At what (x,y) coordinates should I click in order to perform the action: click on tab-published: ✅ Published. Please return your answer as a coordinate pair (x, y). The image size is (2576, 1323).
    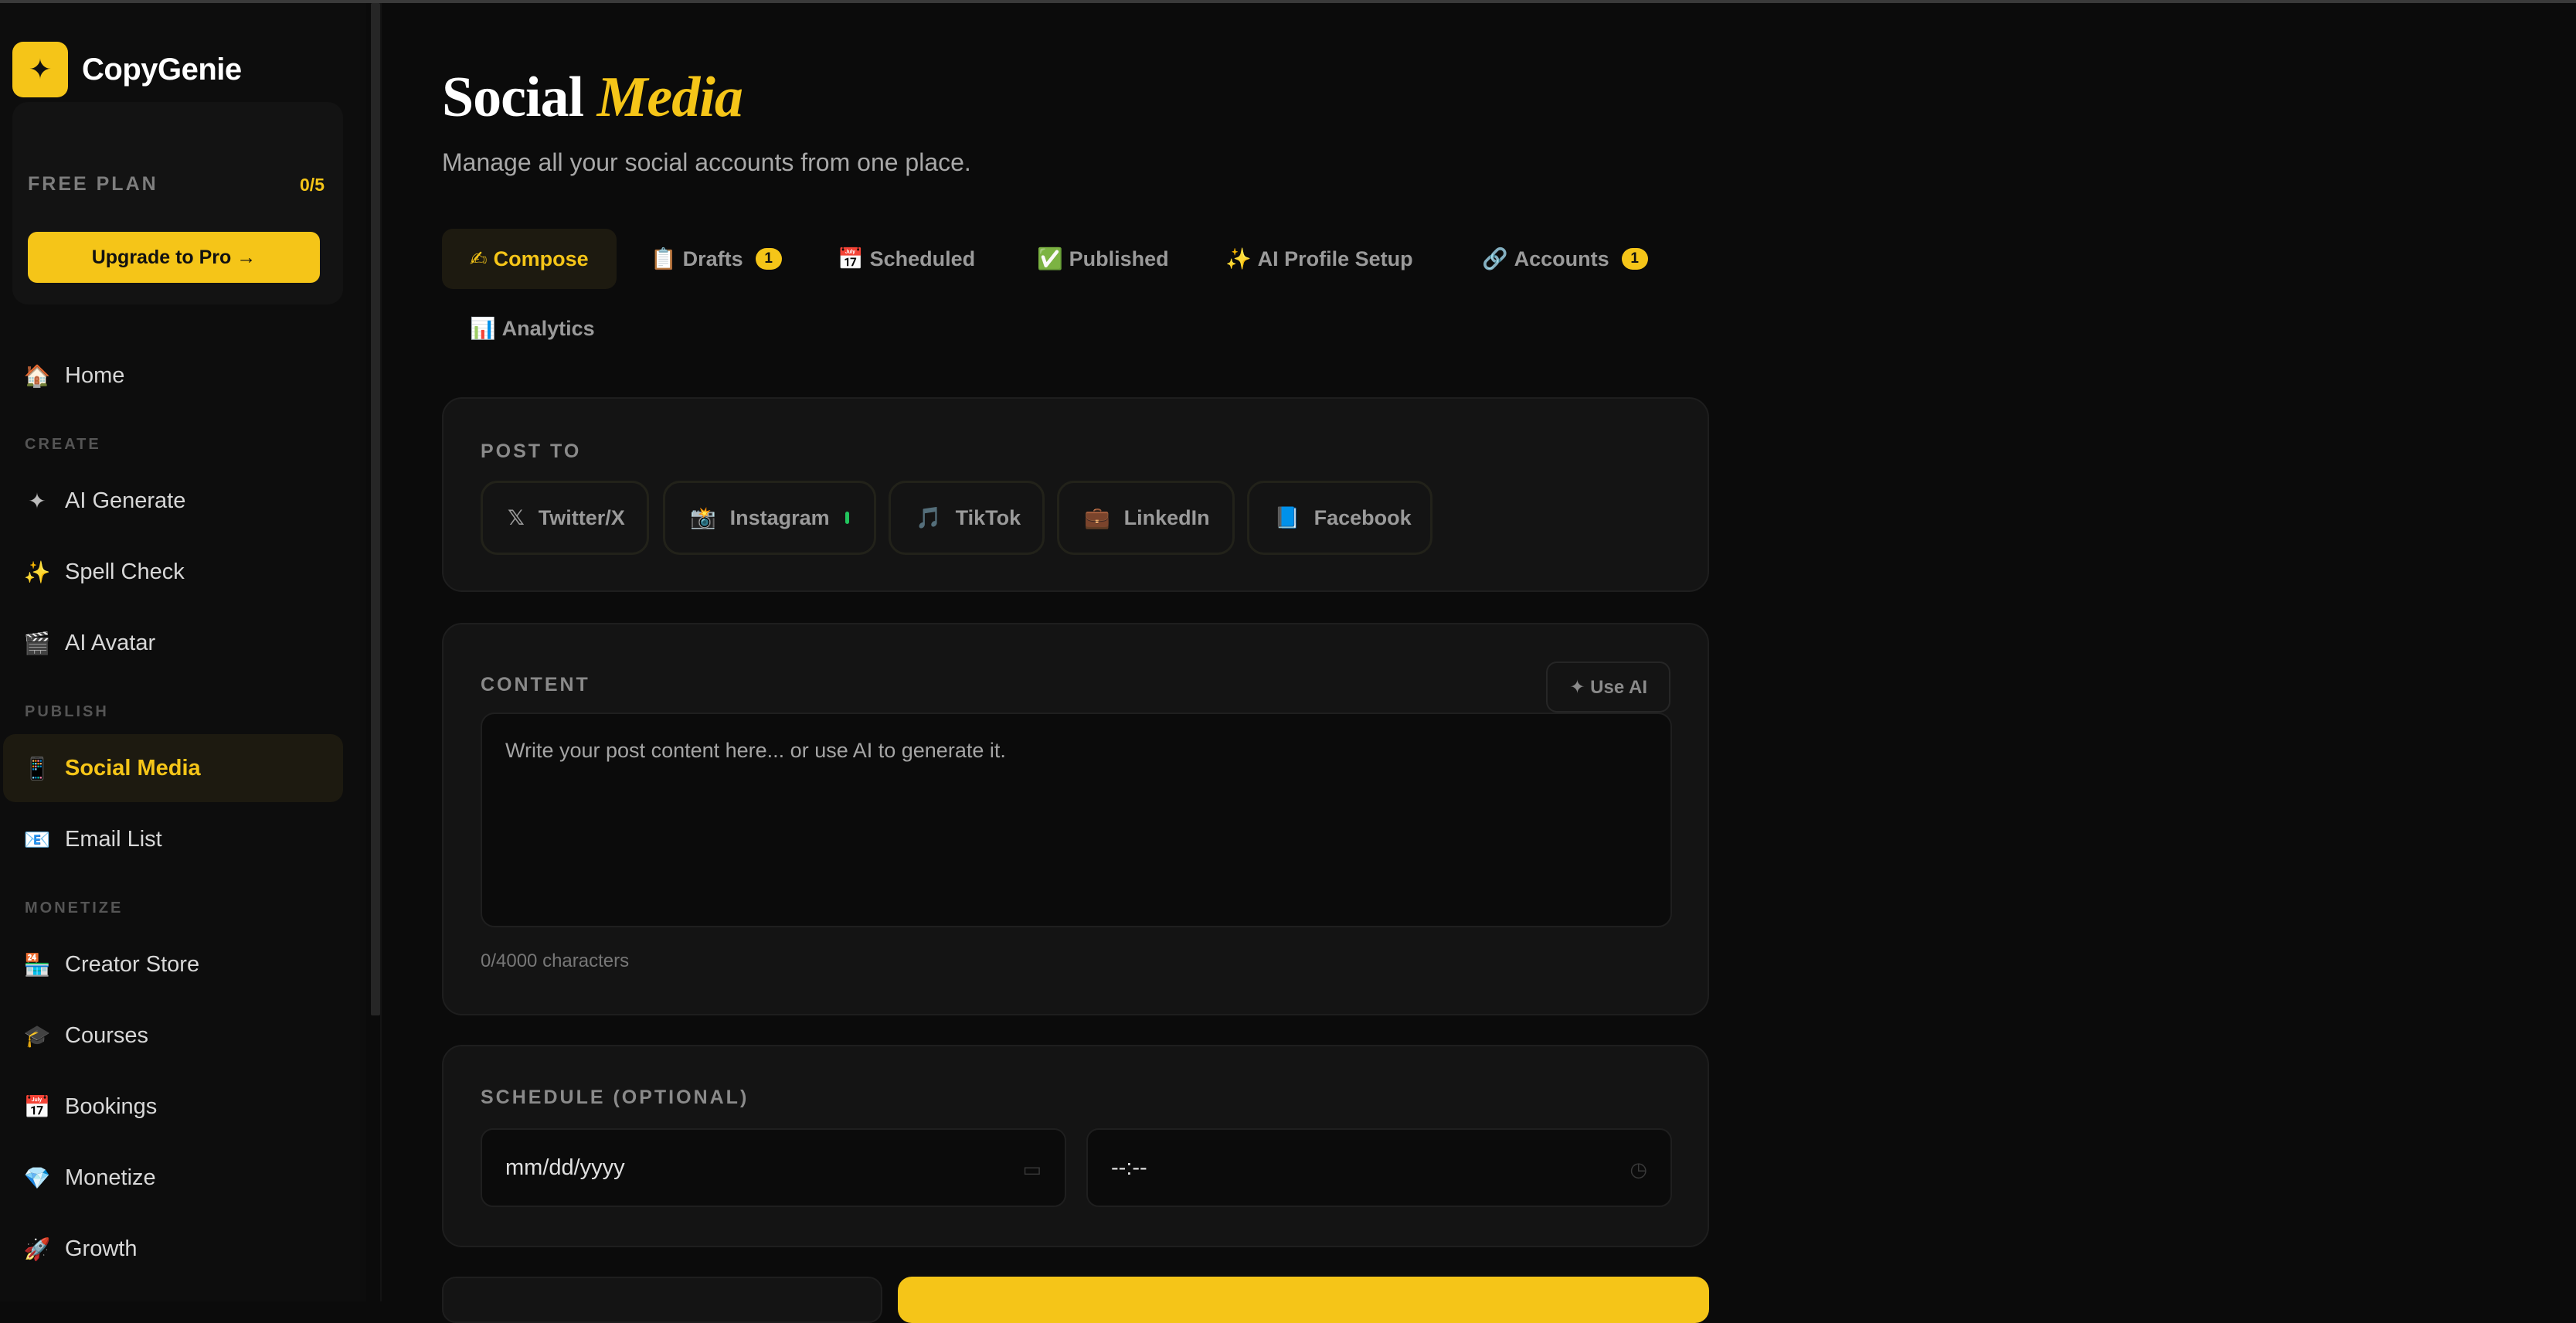
    Looking at the image, I should click on (1103, 259).